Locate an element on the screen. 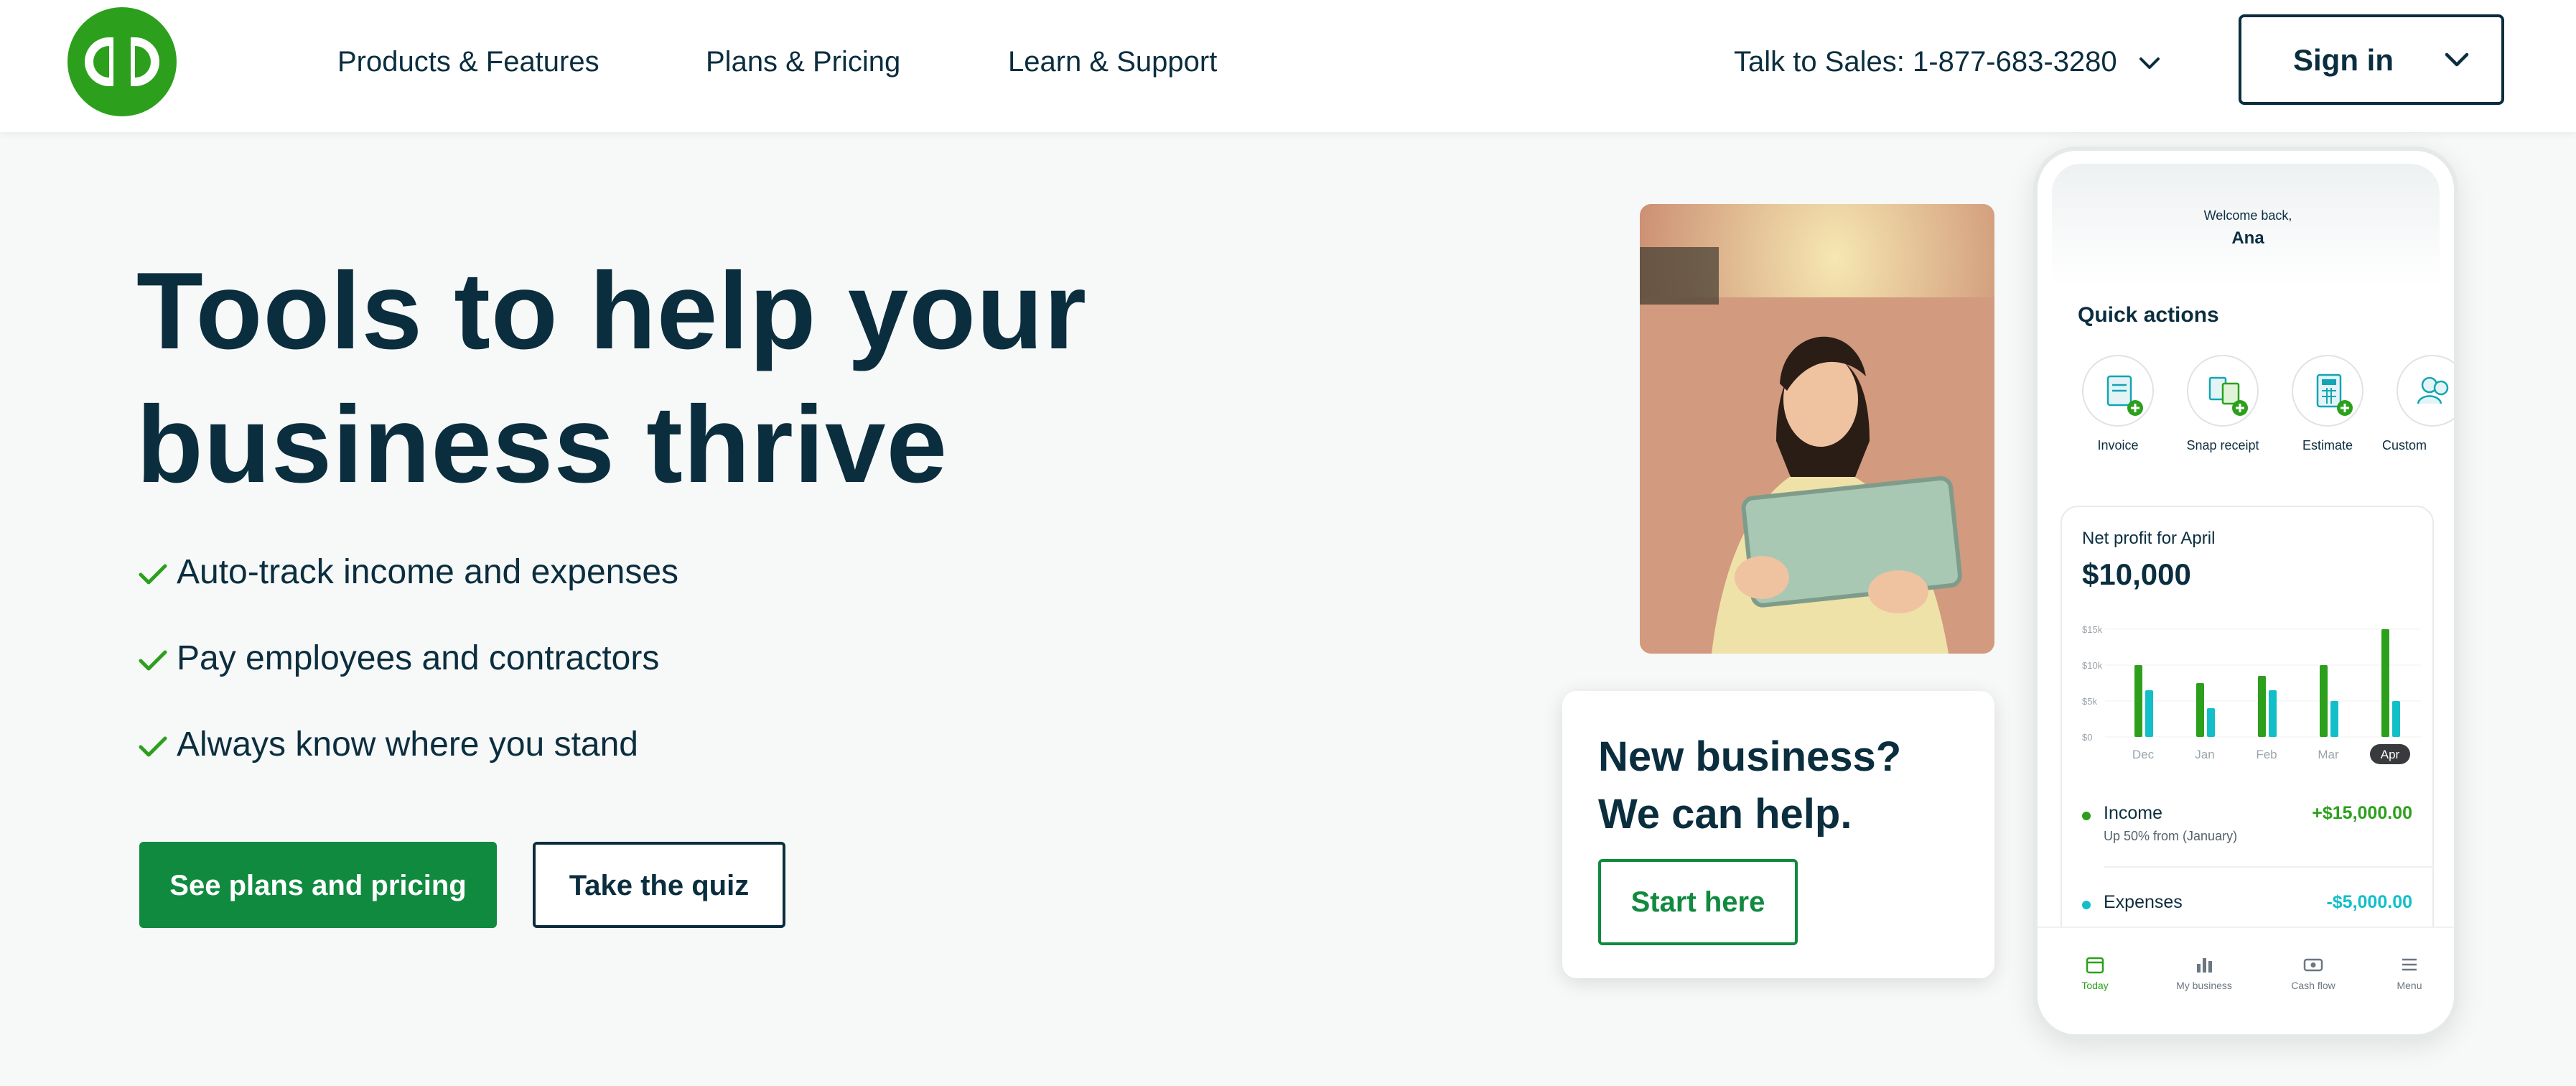 The width and height of the screenshot is (2576, 1086). welcome-text: Welcome back, is located at coordinates (2247, 215).